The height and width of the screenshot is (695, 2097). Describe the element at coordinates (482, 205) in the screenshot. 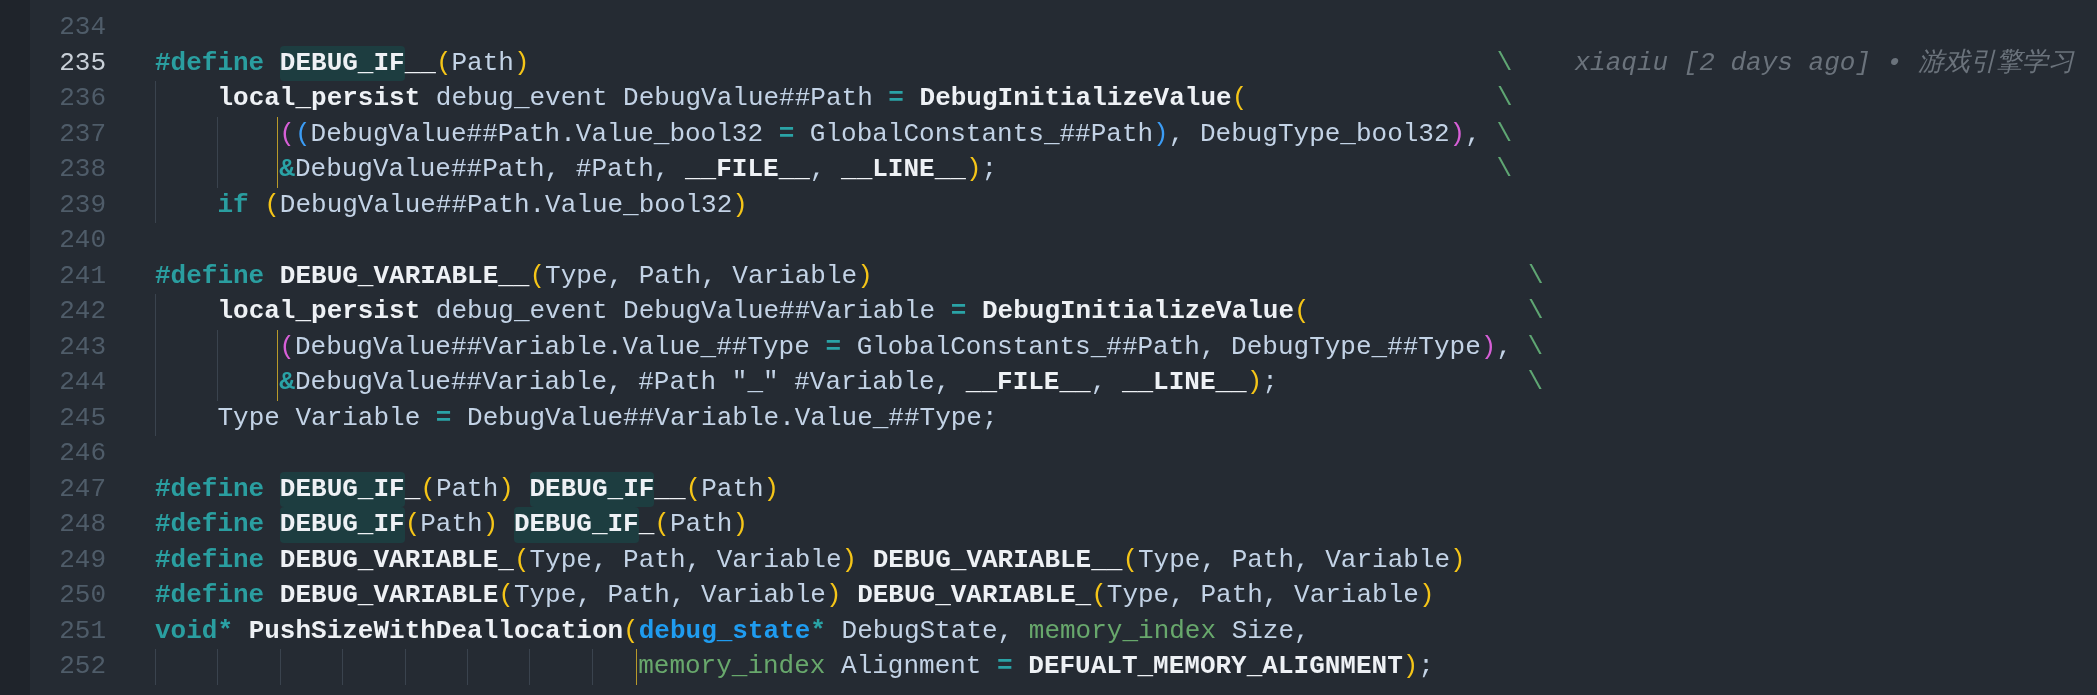

I see `code-line: if (DebugValue##Path.Value_bool32)` at that location.